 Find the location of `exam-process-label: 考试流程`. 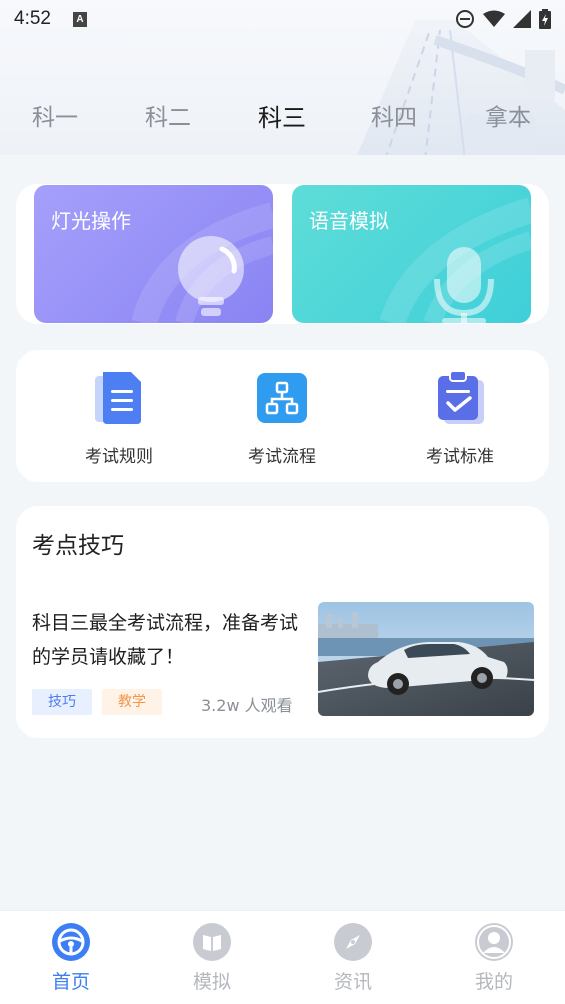

exam-process-label: 考试流程 is located at coordinates (282, 457).